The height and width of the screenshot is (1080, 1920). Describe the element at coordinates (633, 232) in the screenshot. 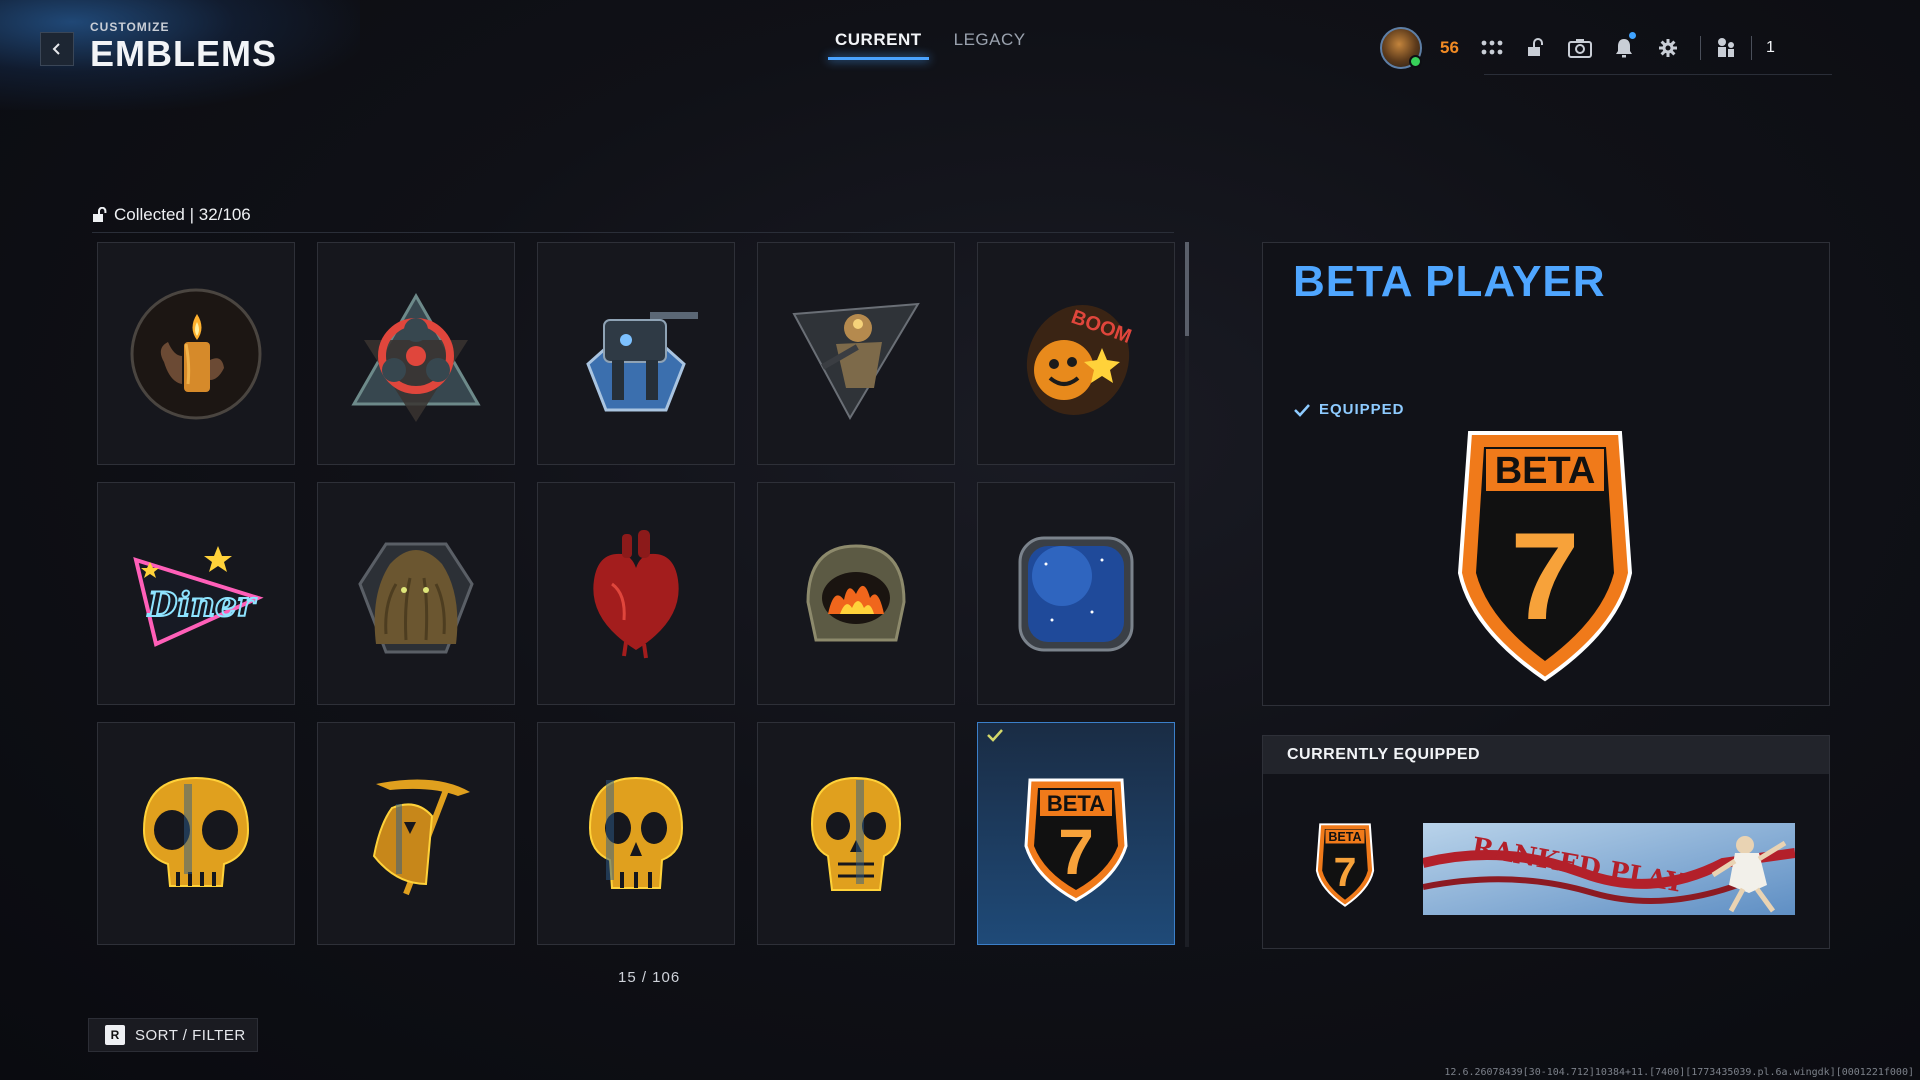

I see `collection-divider` at that location.